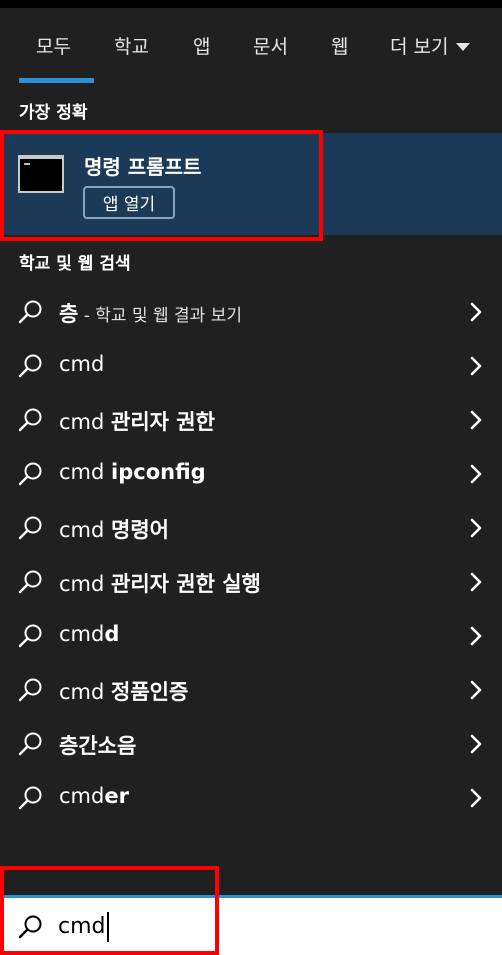  I want to click on open-app-button: 앱 열기, so click(129, 202).